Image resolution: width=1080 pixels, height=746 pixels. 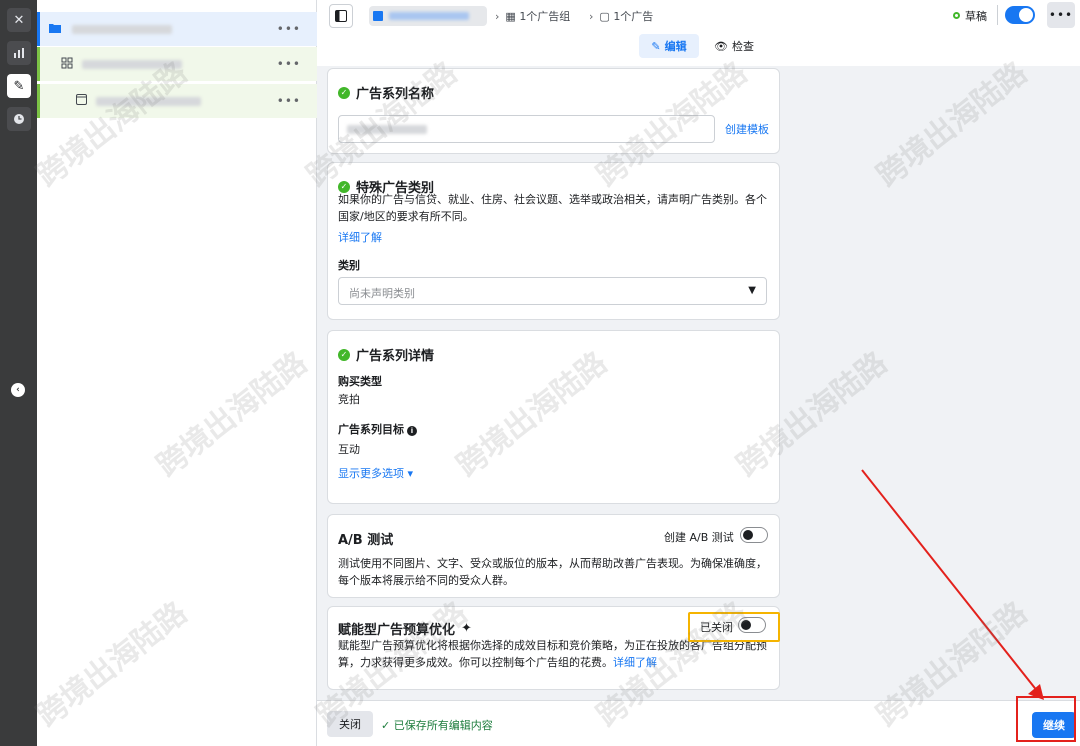 I want to click on status-badge: 草稿, so click(x=976, y=16).